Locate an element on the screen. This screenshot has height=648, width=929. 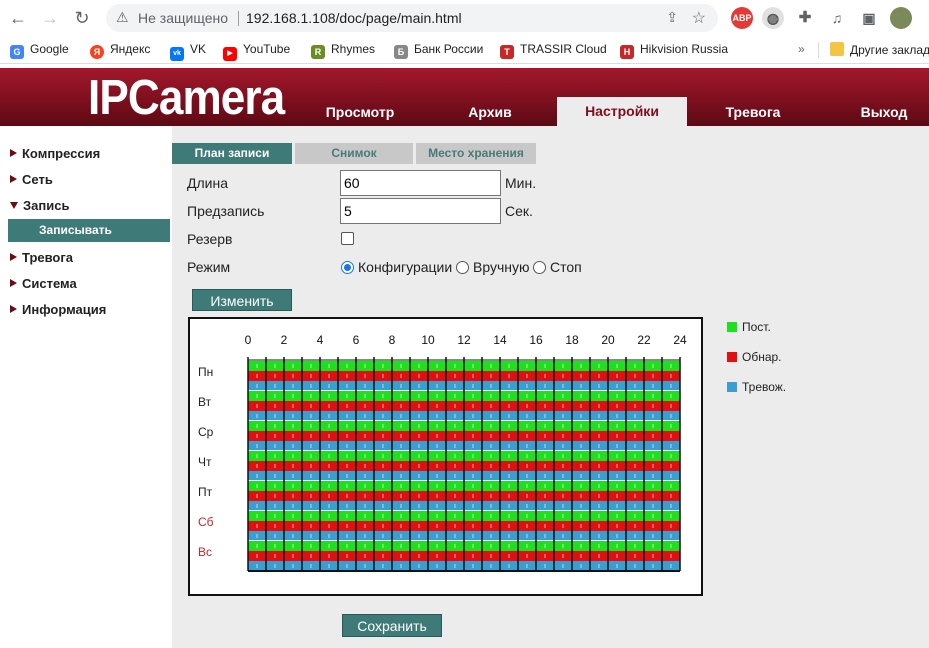
legend-label: Тревож. is located at coordinates (764, 387).